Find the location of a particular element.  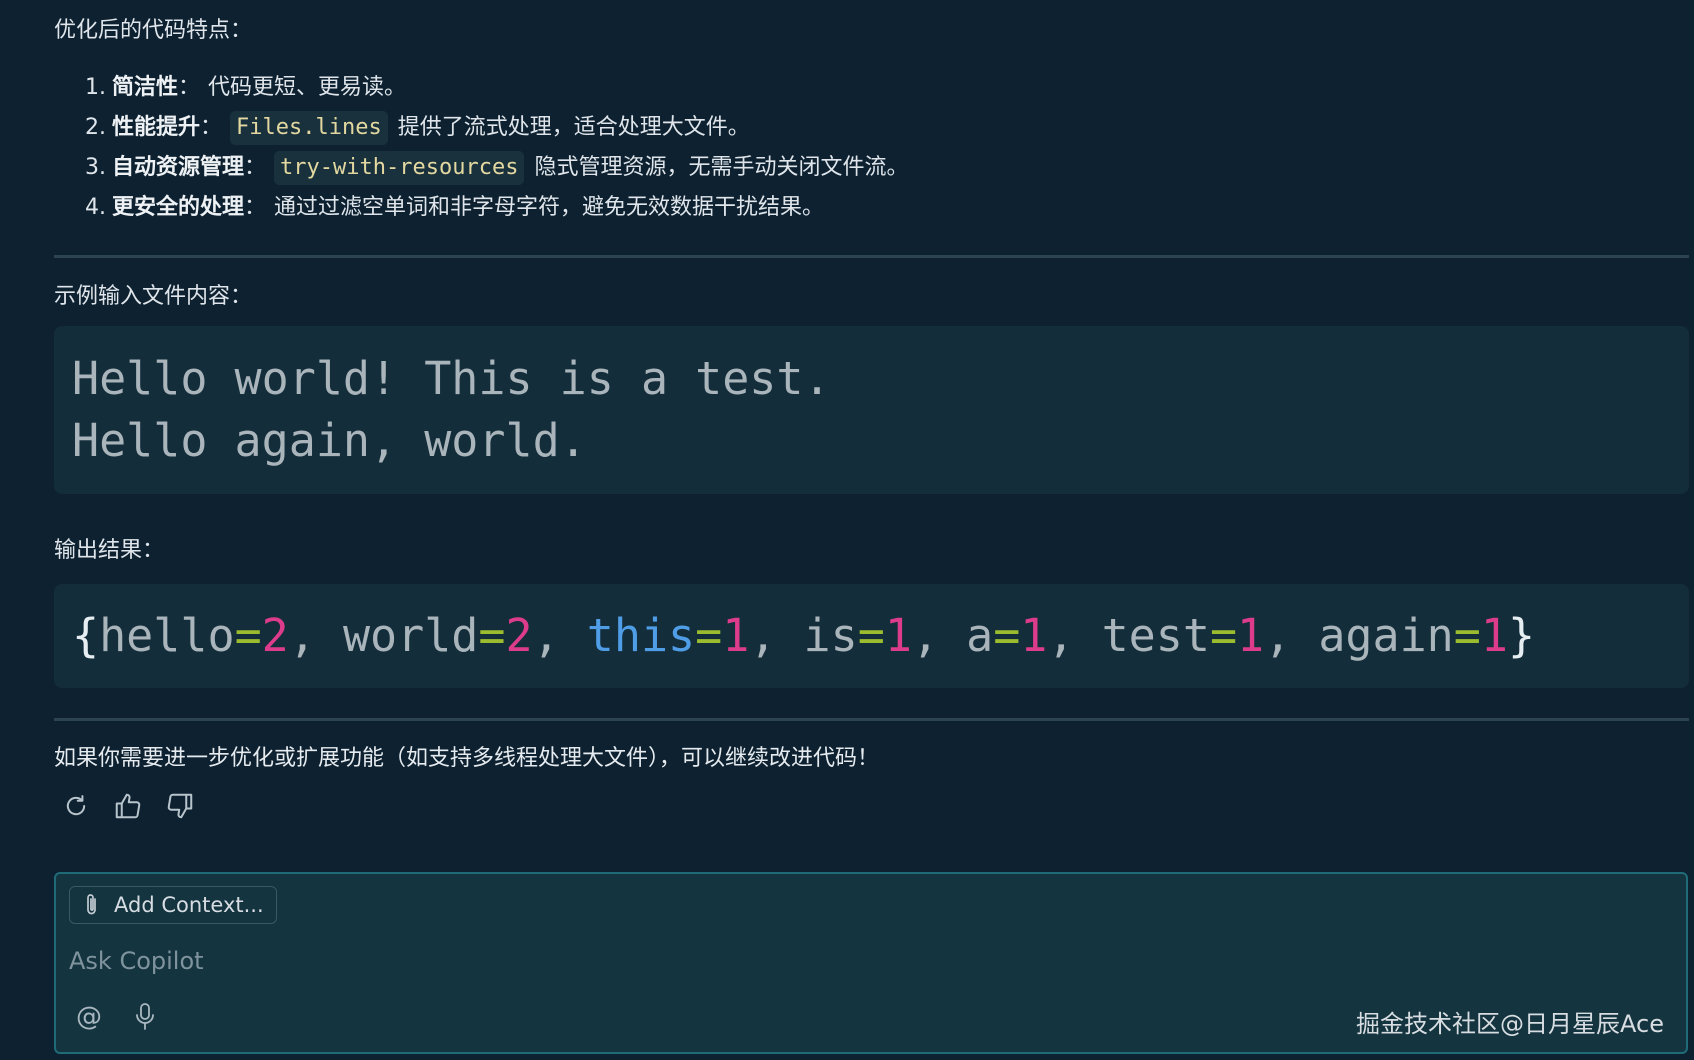

response-actions is located at coordinates (128, 806).